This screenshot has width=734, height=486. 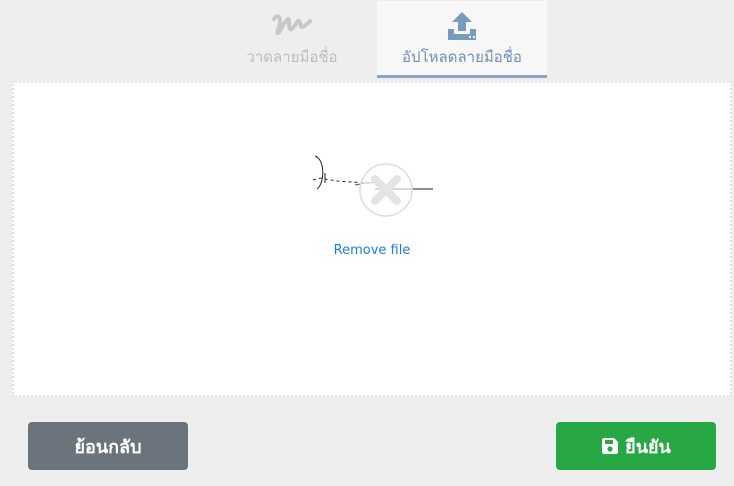 I want to click on remove-x-icon, so click(x=386, y=190).